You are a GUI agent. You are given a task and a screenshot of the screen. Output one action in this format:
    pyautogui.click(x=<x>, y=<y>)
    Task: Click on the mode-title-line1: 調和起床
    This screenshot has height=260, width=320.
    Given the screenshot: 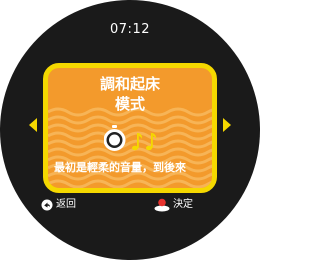 What is the action you would take?
    pyautogui.click(x=129, y=84)
    